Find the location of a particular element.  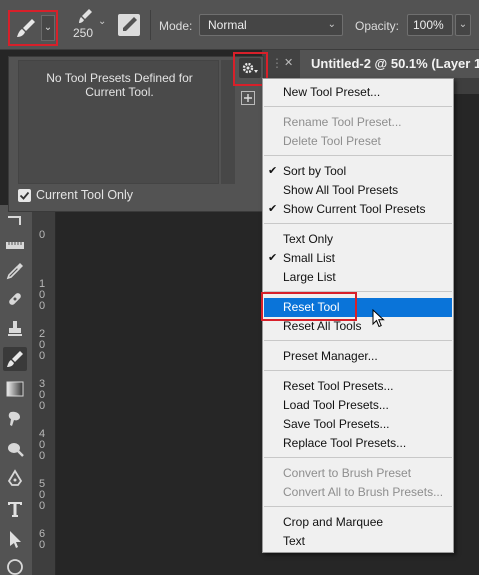

current-tool-only-label: Current Tool Only is located at coordinates (85, 195).